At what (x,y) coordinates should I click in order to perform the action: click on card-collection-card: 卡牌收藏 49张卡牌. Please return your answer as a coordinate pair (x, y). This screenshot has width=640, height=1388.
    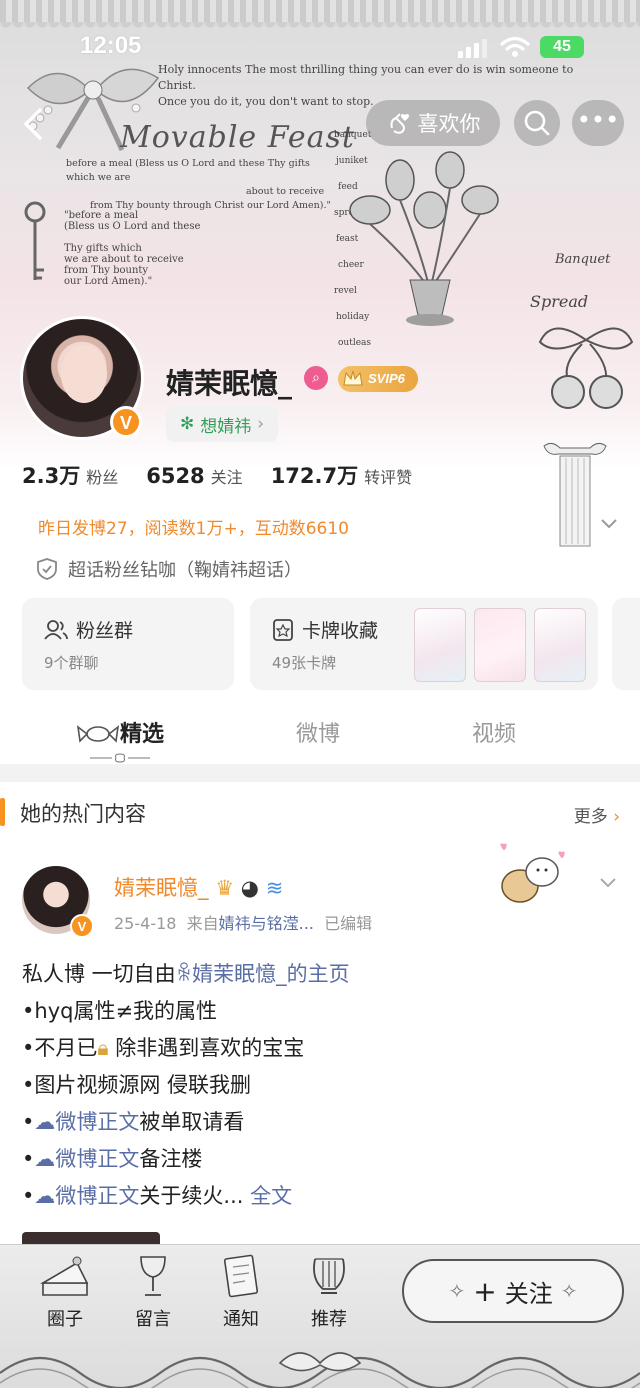
    Looking at the image, I should click on (424, 644).